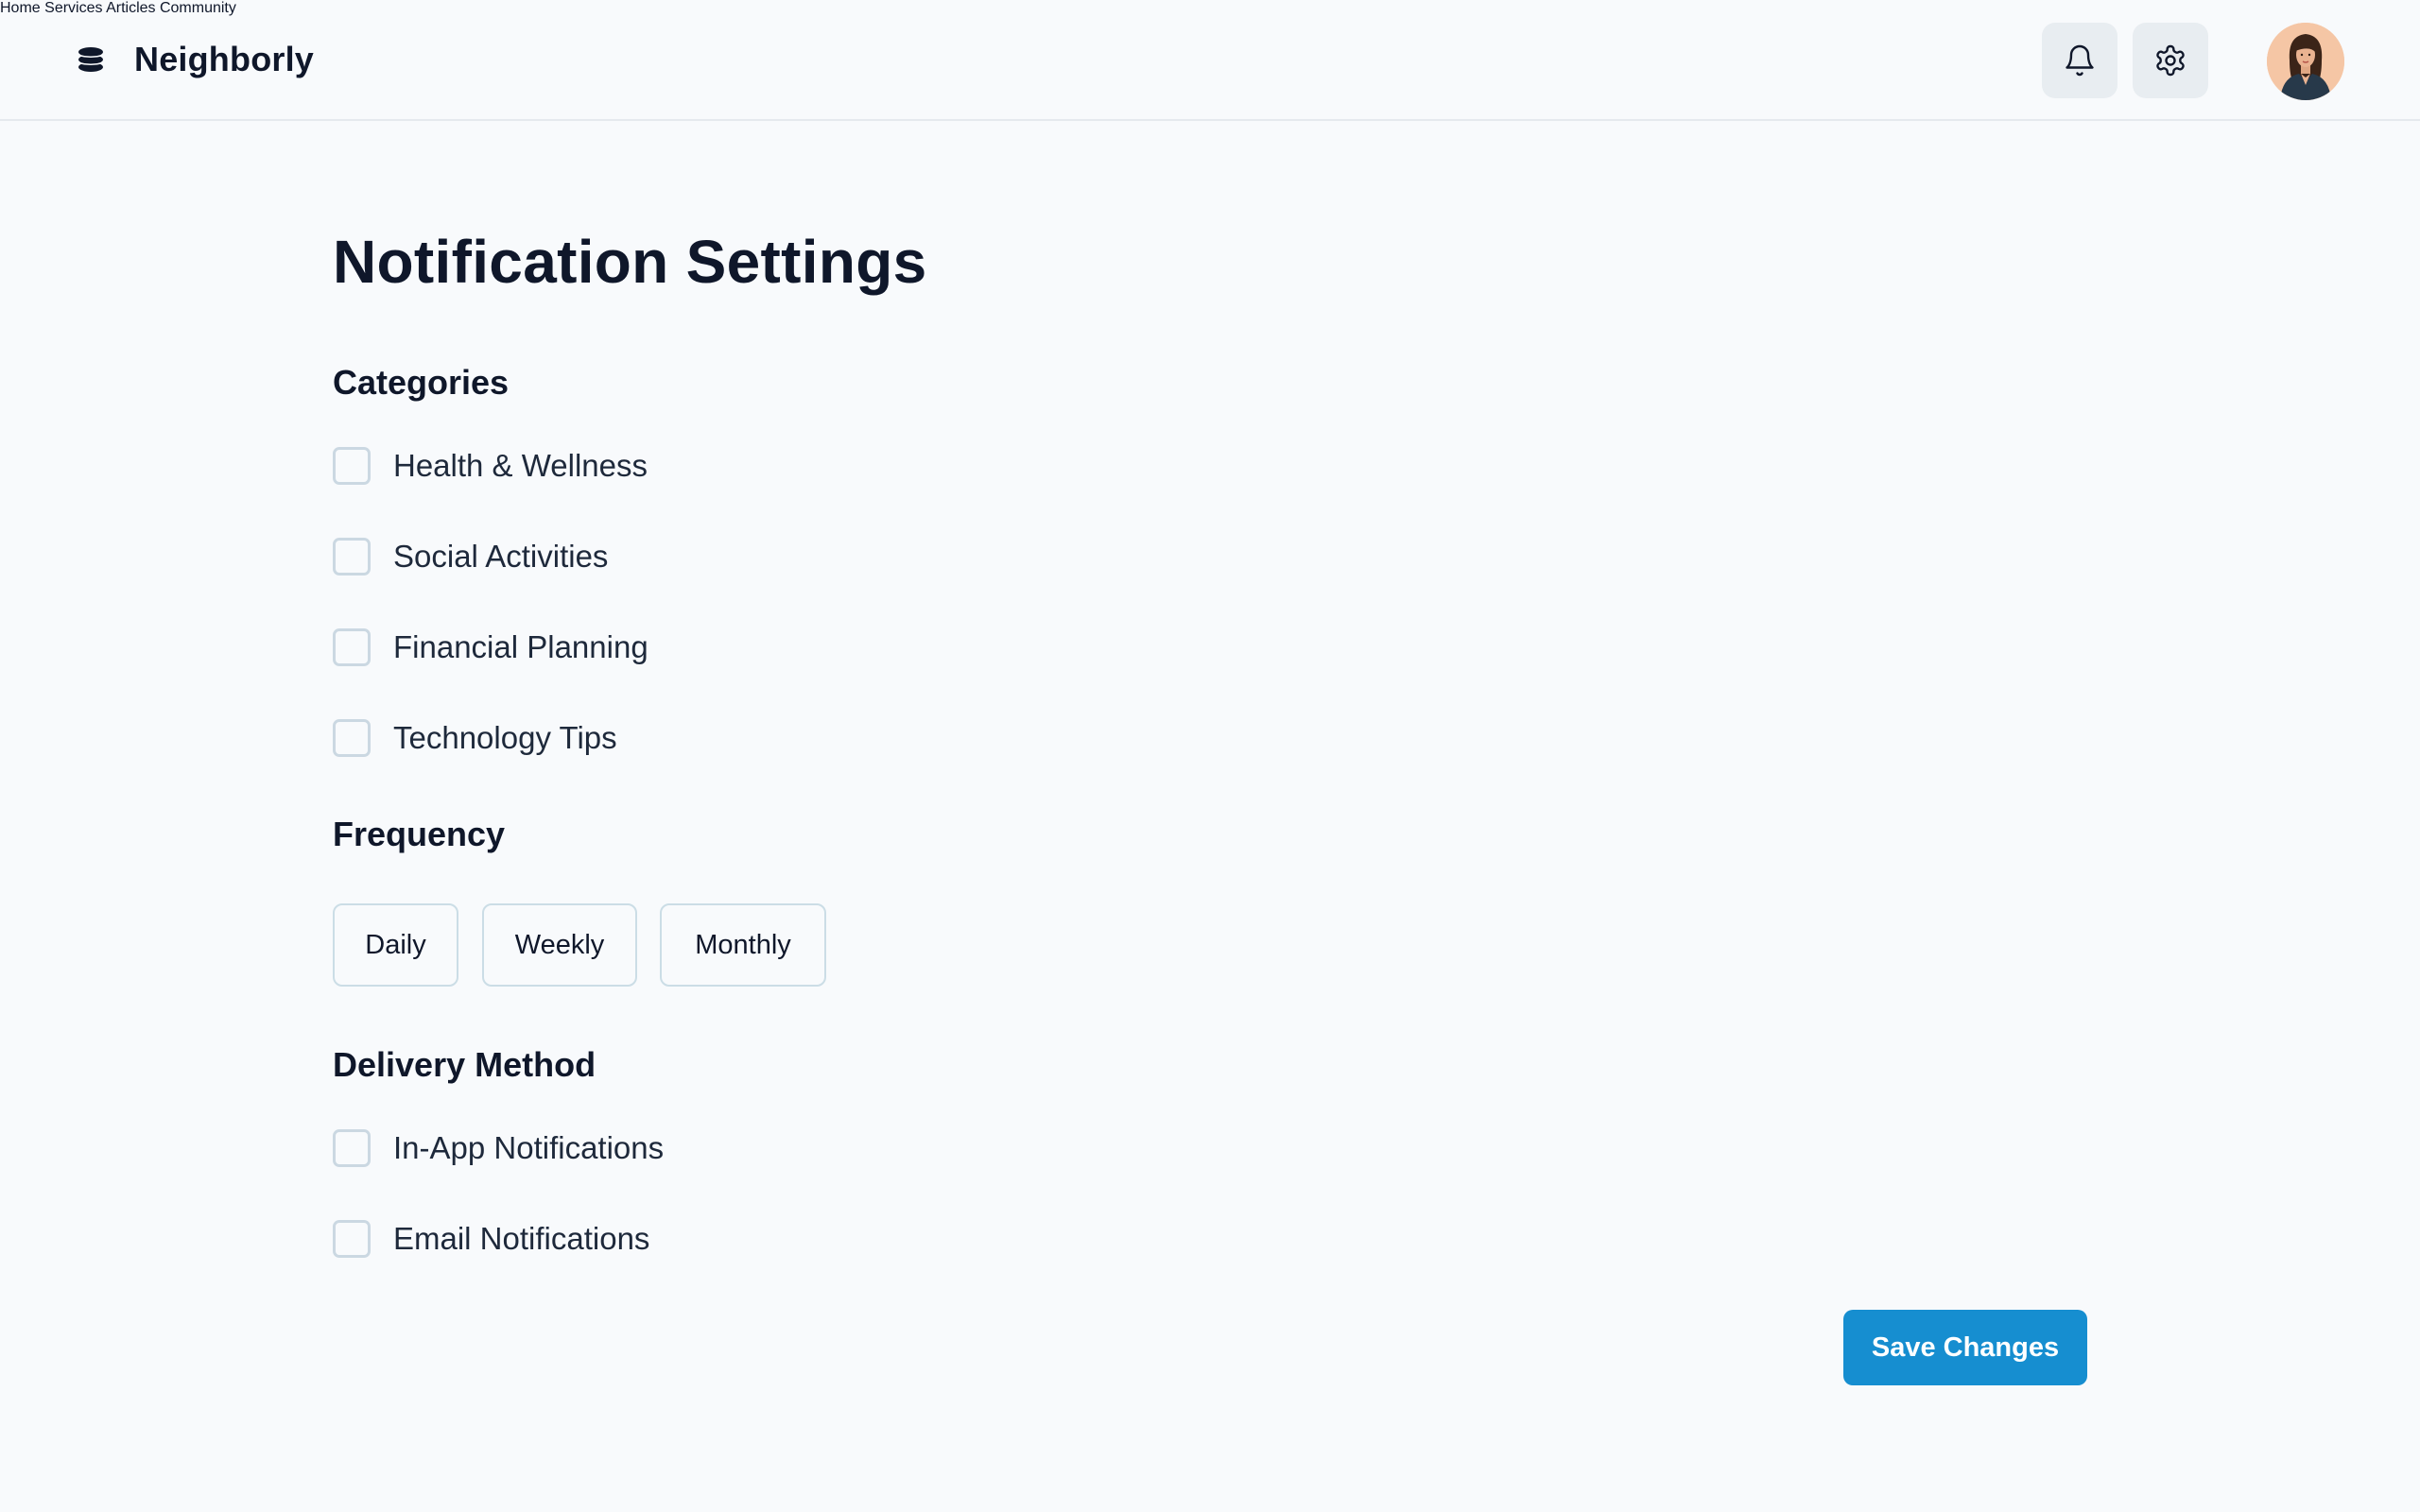 Image resolution: width=2420 pixels, height=1512 pixels. Describe the element at coordinates (520, 646) in the screenshot. I see `checkbox-label: Financial Planning` at that location.